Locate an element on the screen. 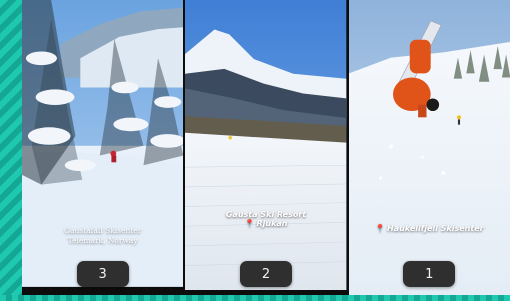 This screenshot has height=301, width=510. ranking-badge: 1 is located at coordinates (429, 274).